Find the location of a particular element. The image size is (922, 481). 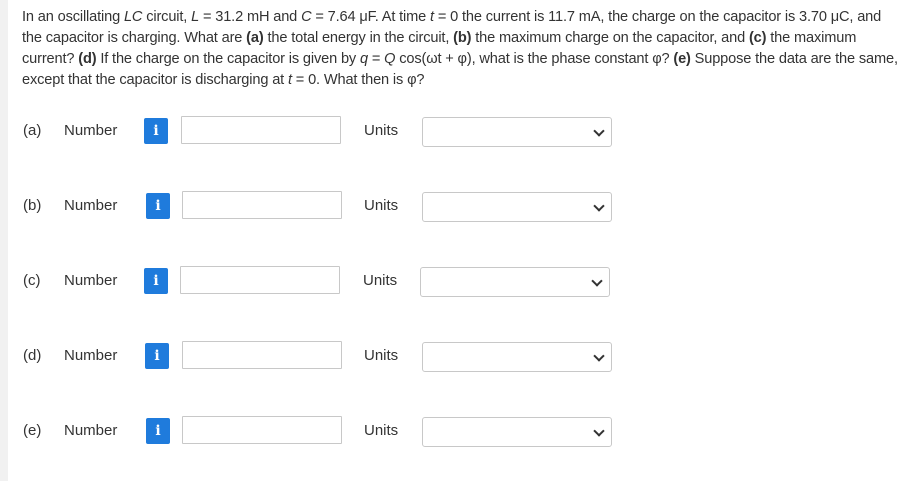

answer-row-b: (b) Number i Units is located at coordinates (465, 207).